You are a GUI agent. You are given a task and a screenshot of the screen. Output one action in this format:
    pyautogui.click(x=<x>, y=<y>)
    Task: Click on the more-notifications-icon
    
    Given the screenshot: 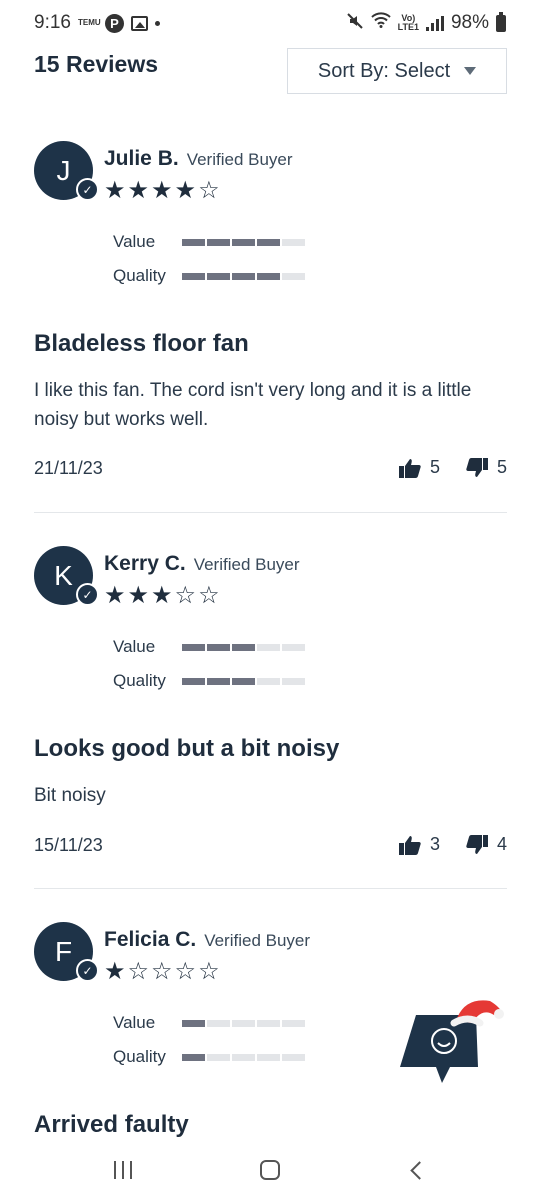 What is the action you would take?
    pyautogui.click(x=157, y=23)
    